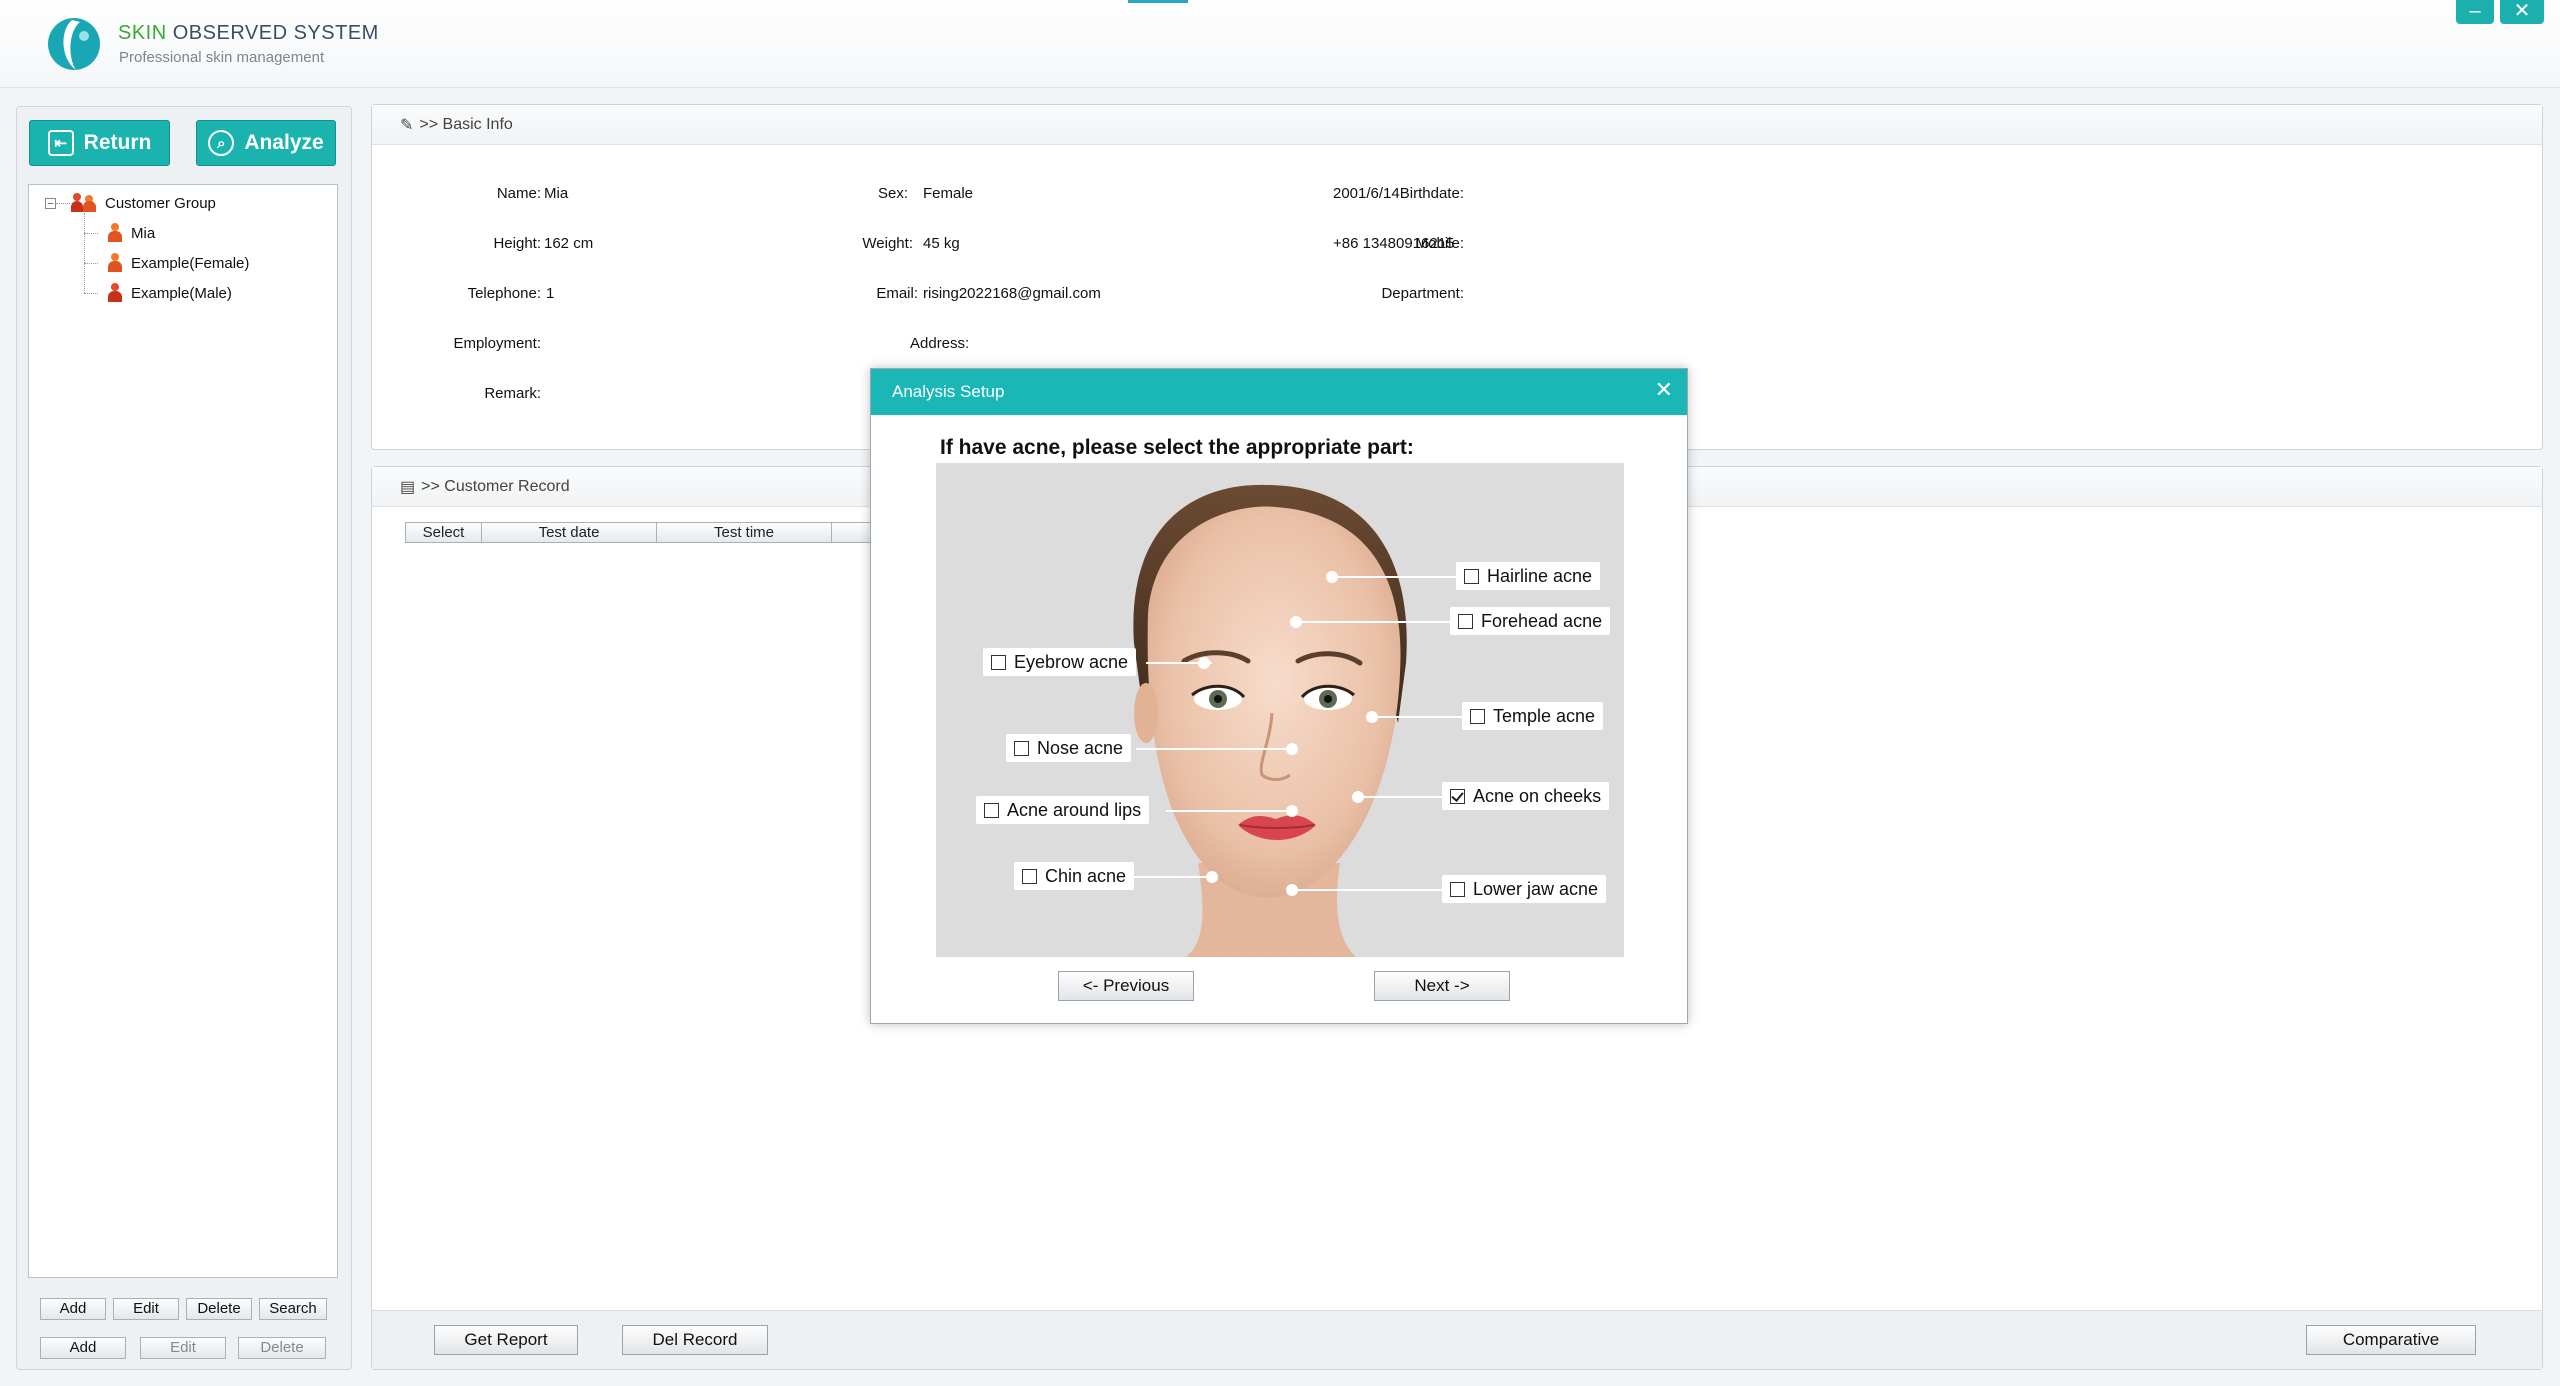 This screenshot has width=2560, height=1386. Describe the element at coordinates (1012, 293) in the screenshot. I see `email-value: rising2022168@gmail.com` at that location.